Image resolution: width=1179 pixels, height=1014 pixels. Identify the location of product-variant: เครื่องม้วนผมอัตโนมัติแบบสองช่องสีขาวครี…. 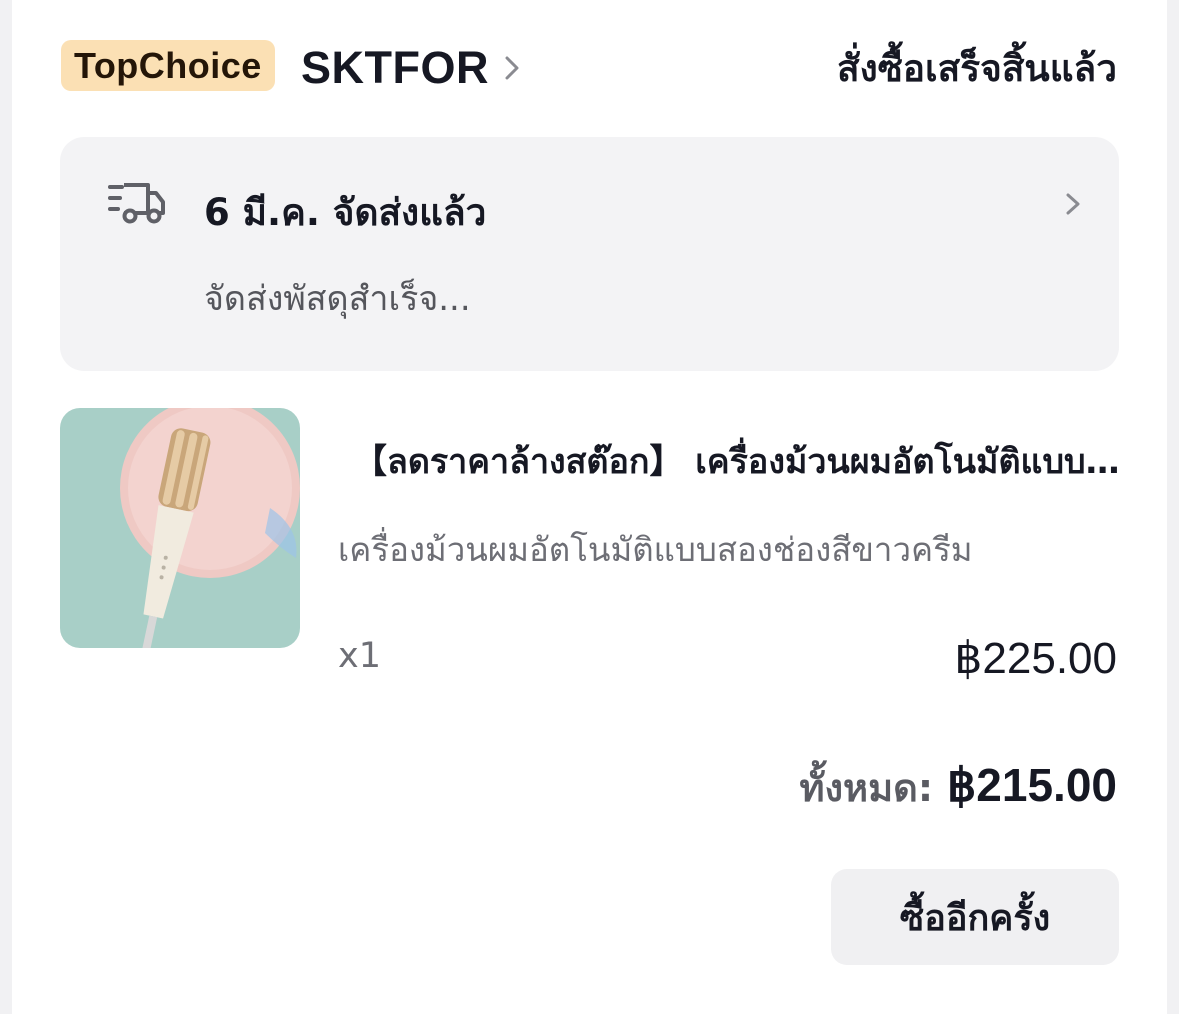
(655, 549).